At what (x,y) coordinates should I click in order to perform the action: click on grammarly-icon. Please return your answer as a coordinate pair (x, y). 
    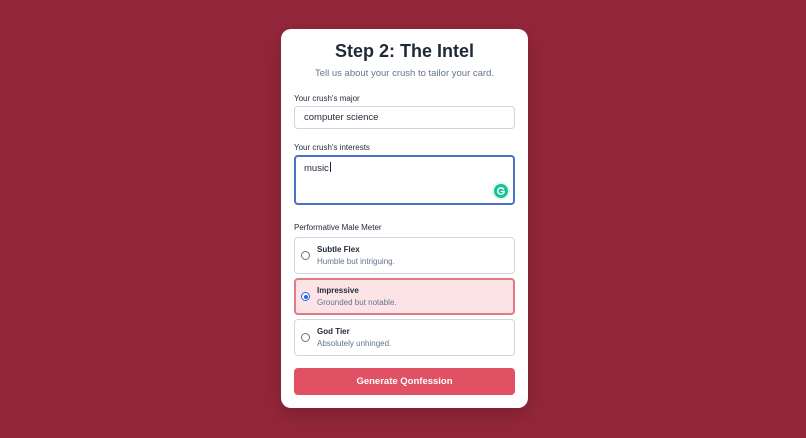
    Looking at the image, I should click on (501, 191).